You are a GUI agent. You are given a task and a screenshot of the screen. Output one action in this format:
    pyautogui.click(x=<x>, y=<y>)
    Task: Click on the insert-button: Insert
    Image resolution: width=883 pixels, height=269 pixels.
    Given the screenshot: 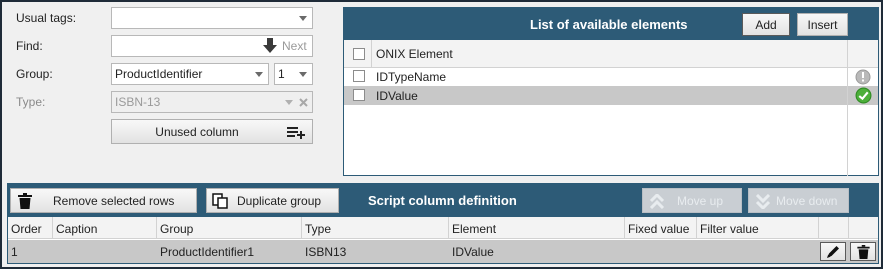 What is the action you would take?
    pyautogui.click(x=822, y=24)
    